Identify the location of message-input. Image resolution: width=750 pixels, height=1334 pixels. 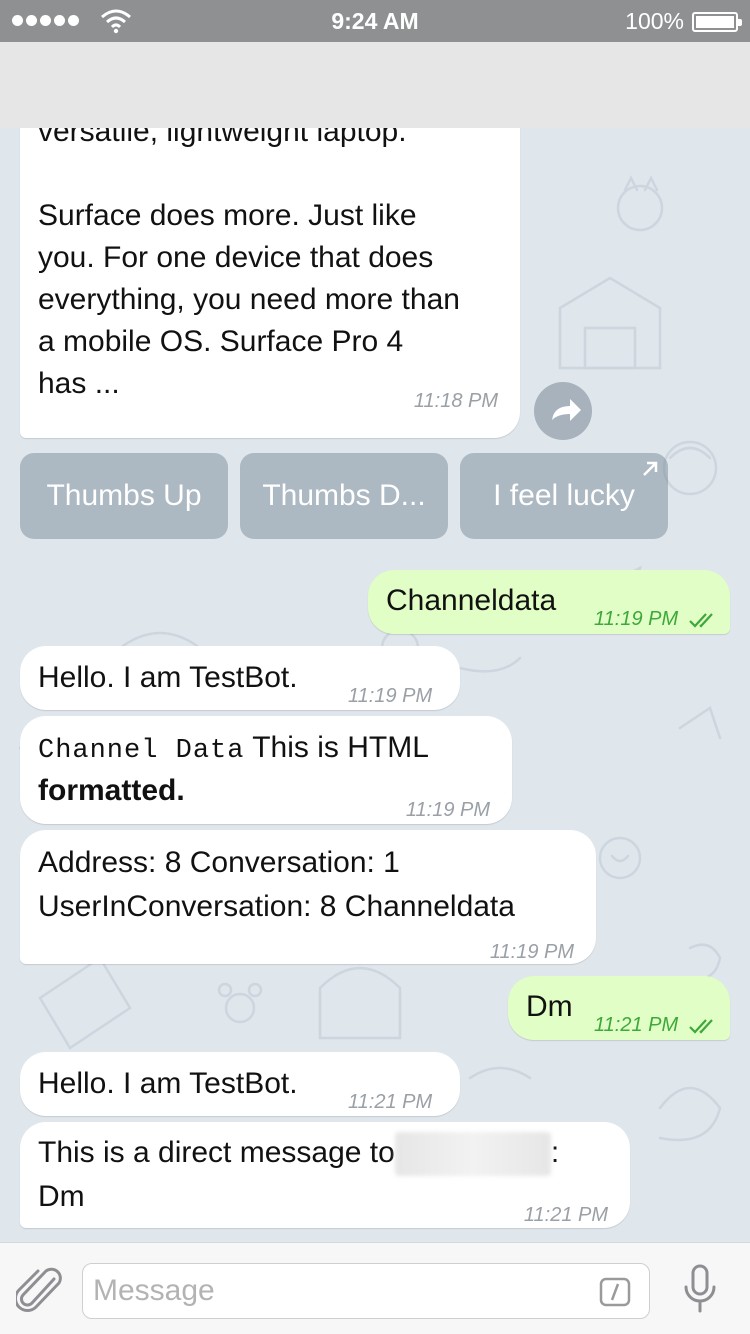
(323, 1291).